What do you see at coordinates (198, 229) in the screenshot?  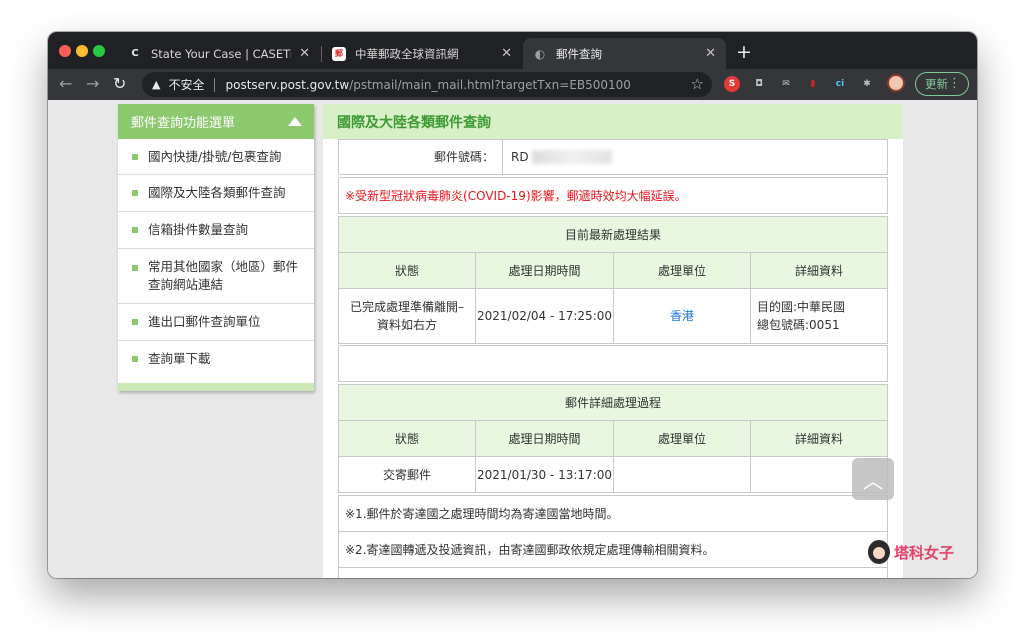 I see `sidebar-item-label: 信箱掛件數量查詢` at bounding box center [198, 229].